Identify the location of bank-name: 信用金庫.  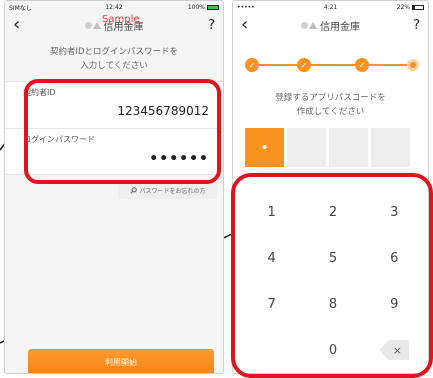
(340, 27).